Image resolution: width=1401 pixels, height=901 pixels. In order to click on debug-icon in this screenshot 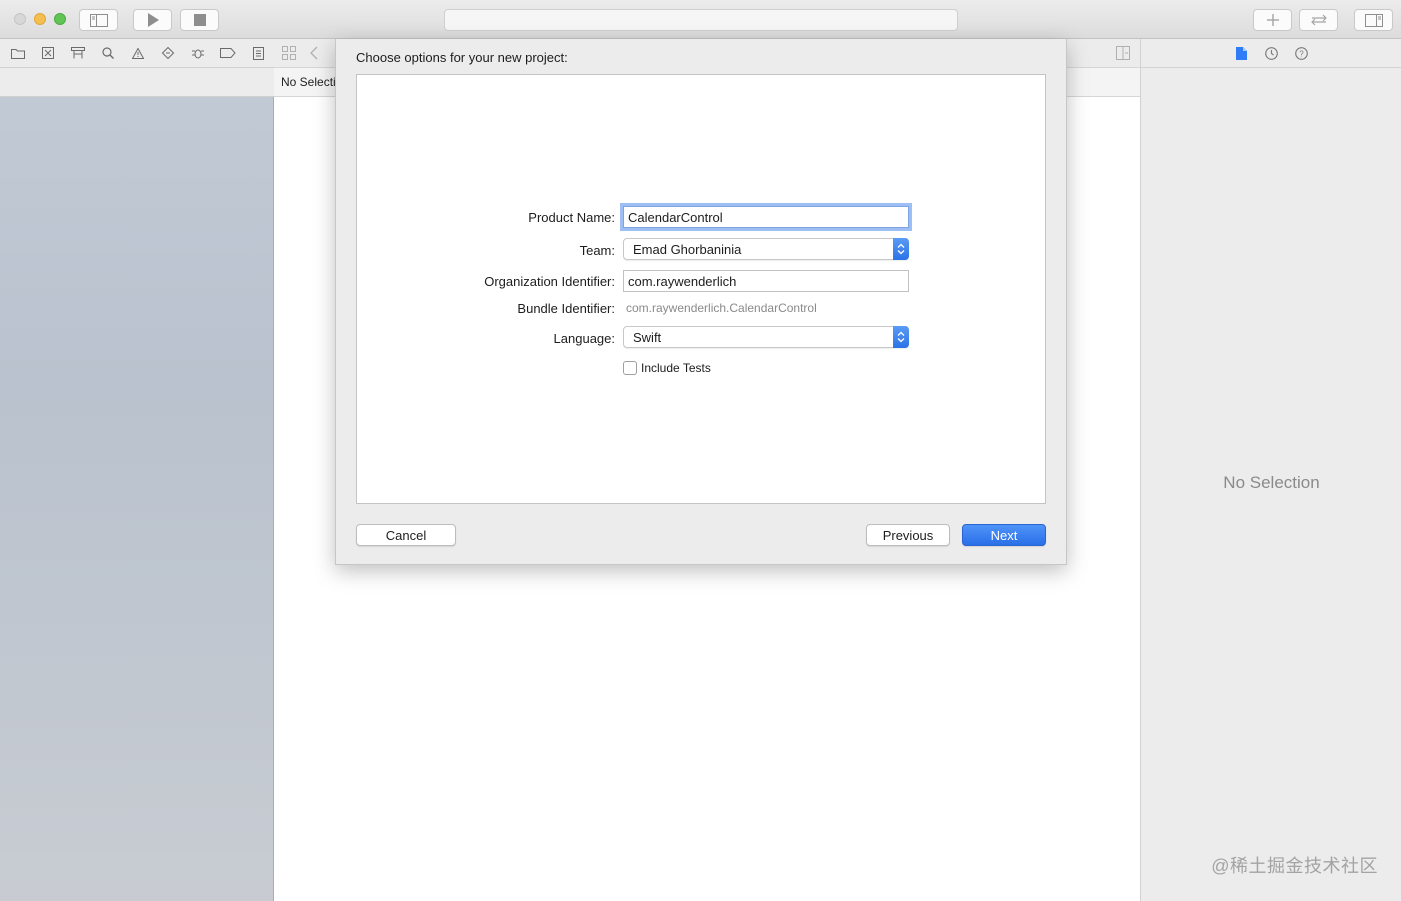, I will do `click(198, 53)`.